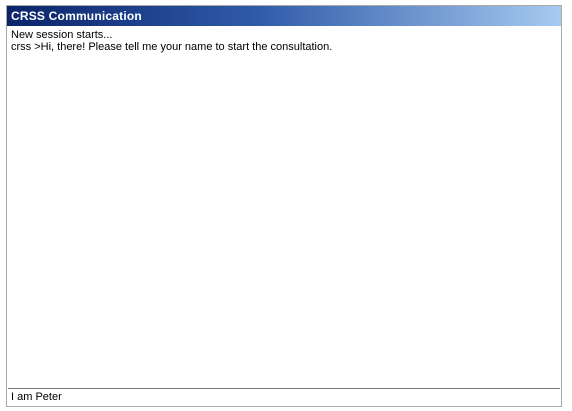 Image resolution: width=572 pixels, height=411 pixels. Describe the element at coordinates (76, 16) in the screenshot. I see `window-title: CRSS Communication` at that location.